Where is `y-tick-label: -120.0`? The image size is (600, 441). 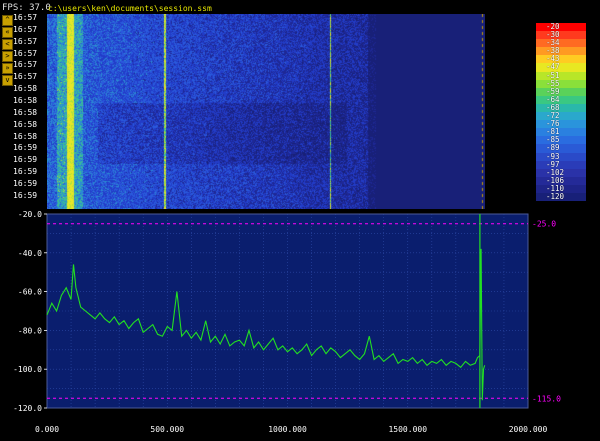 y-tick-label: -120.0 is located at coordinates (27, 408).